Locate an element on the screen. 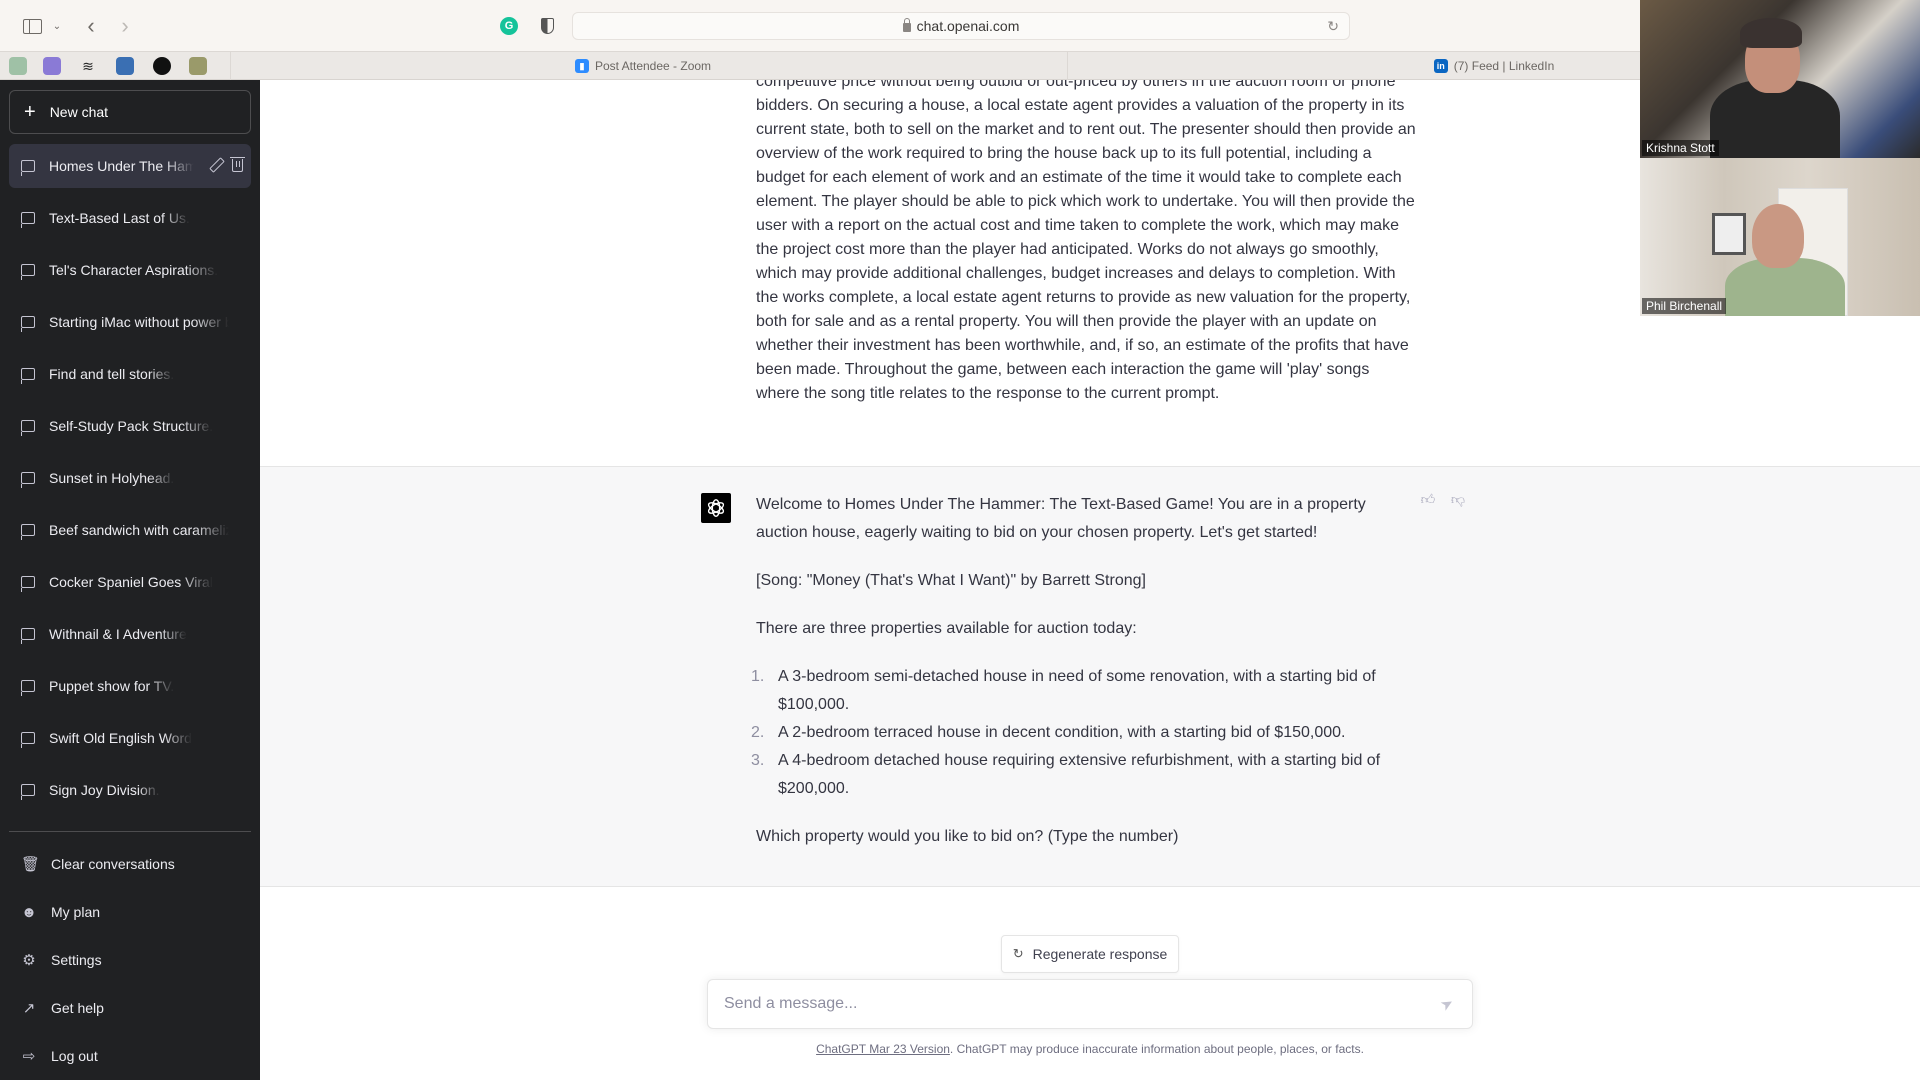 The image size is (1920, 1080). sidebar-icon is located at coordinates (32, 26).